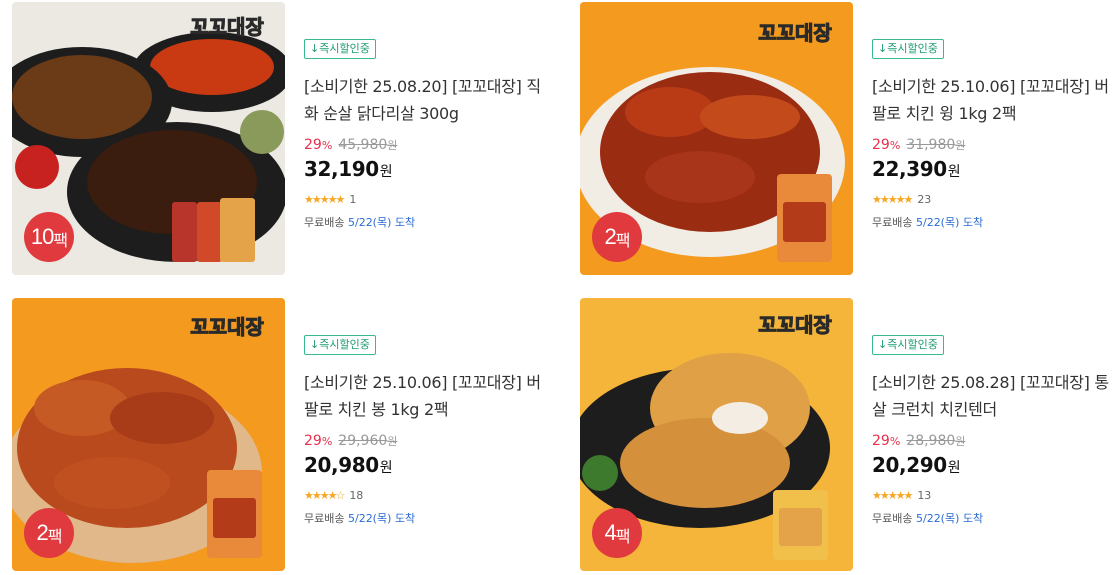 Image resolution: width=1116 pixels, height=575 pixels. Describe the element at coordinates (924, 495) in the screenshot. I see `review-count: 13` at that location.